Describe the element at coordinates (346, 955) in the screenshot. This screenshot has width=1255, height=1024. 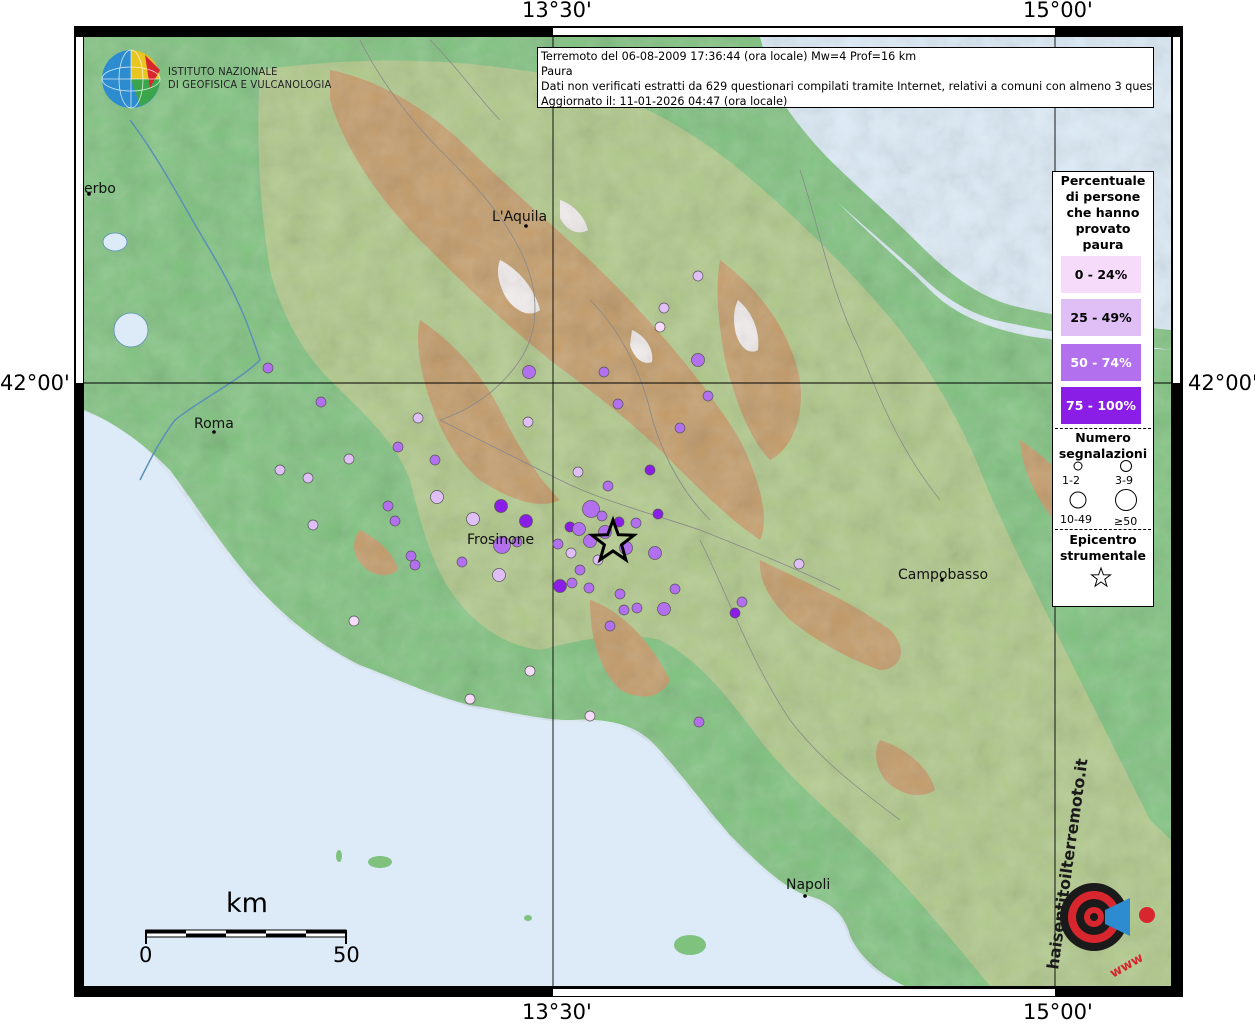
I see `scale-end: 50` at that location.